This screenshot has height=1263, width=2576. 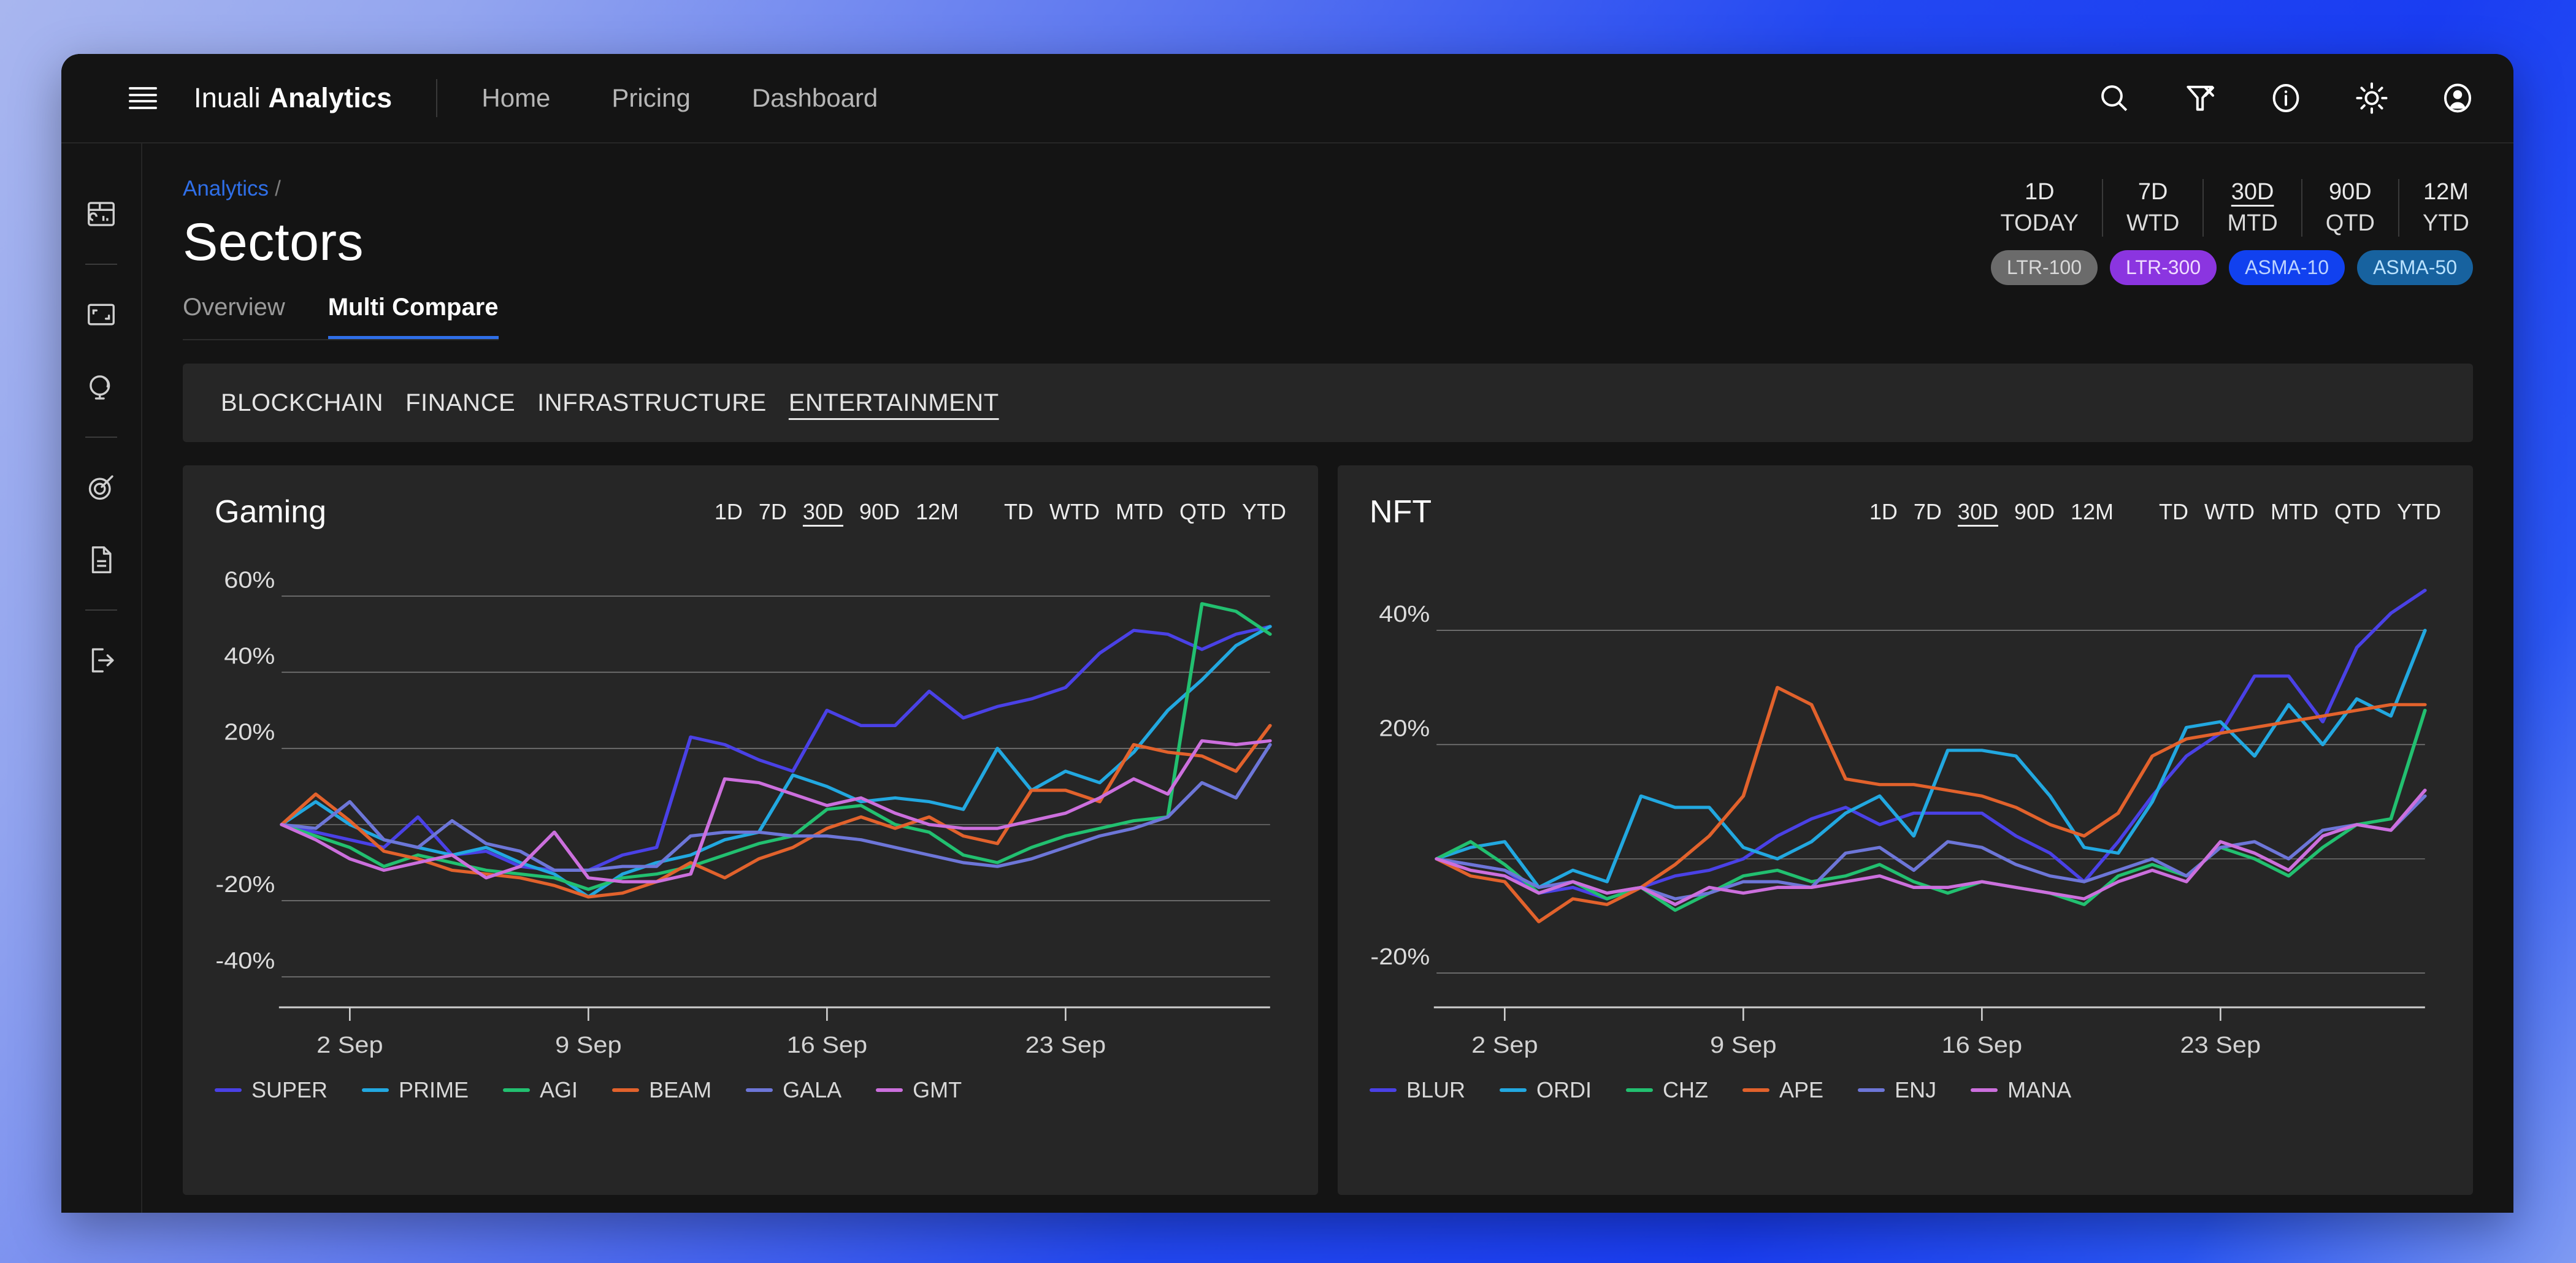 I want to click on range-12m: 12M, so click(x=2446, y=192).